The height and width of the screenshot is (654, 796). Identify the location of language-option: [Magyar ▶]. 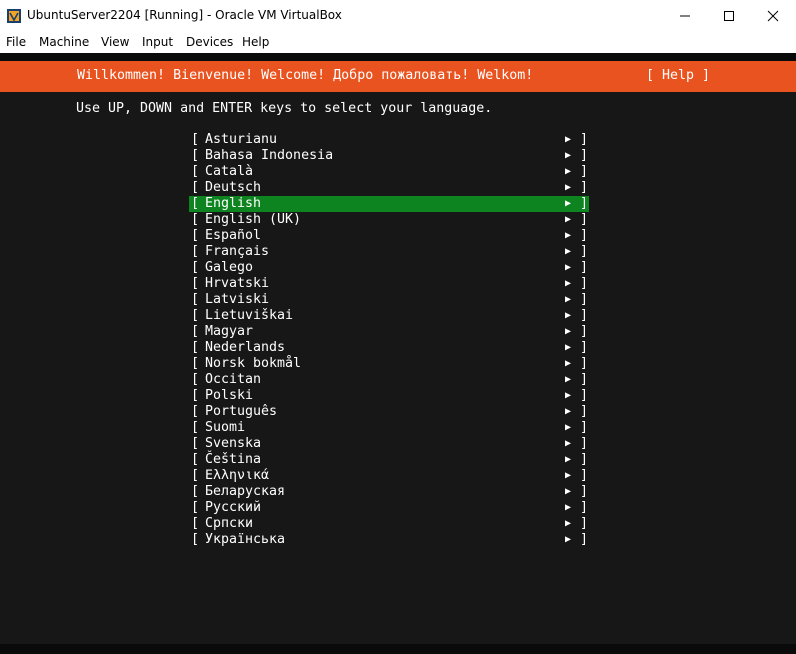
(389, 332).